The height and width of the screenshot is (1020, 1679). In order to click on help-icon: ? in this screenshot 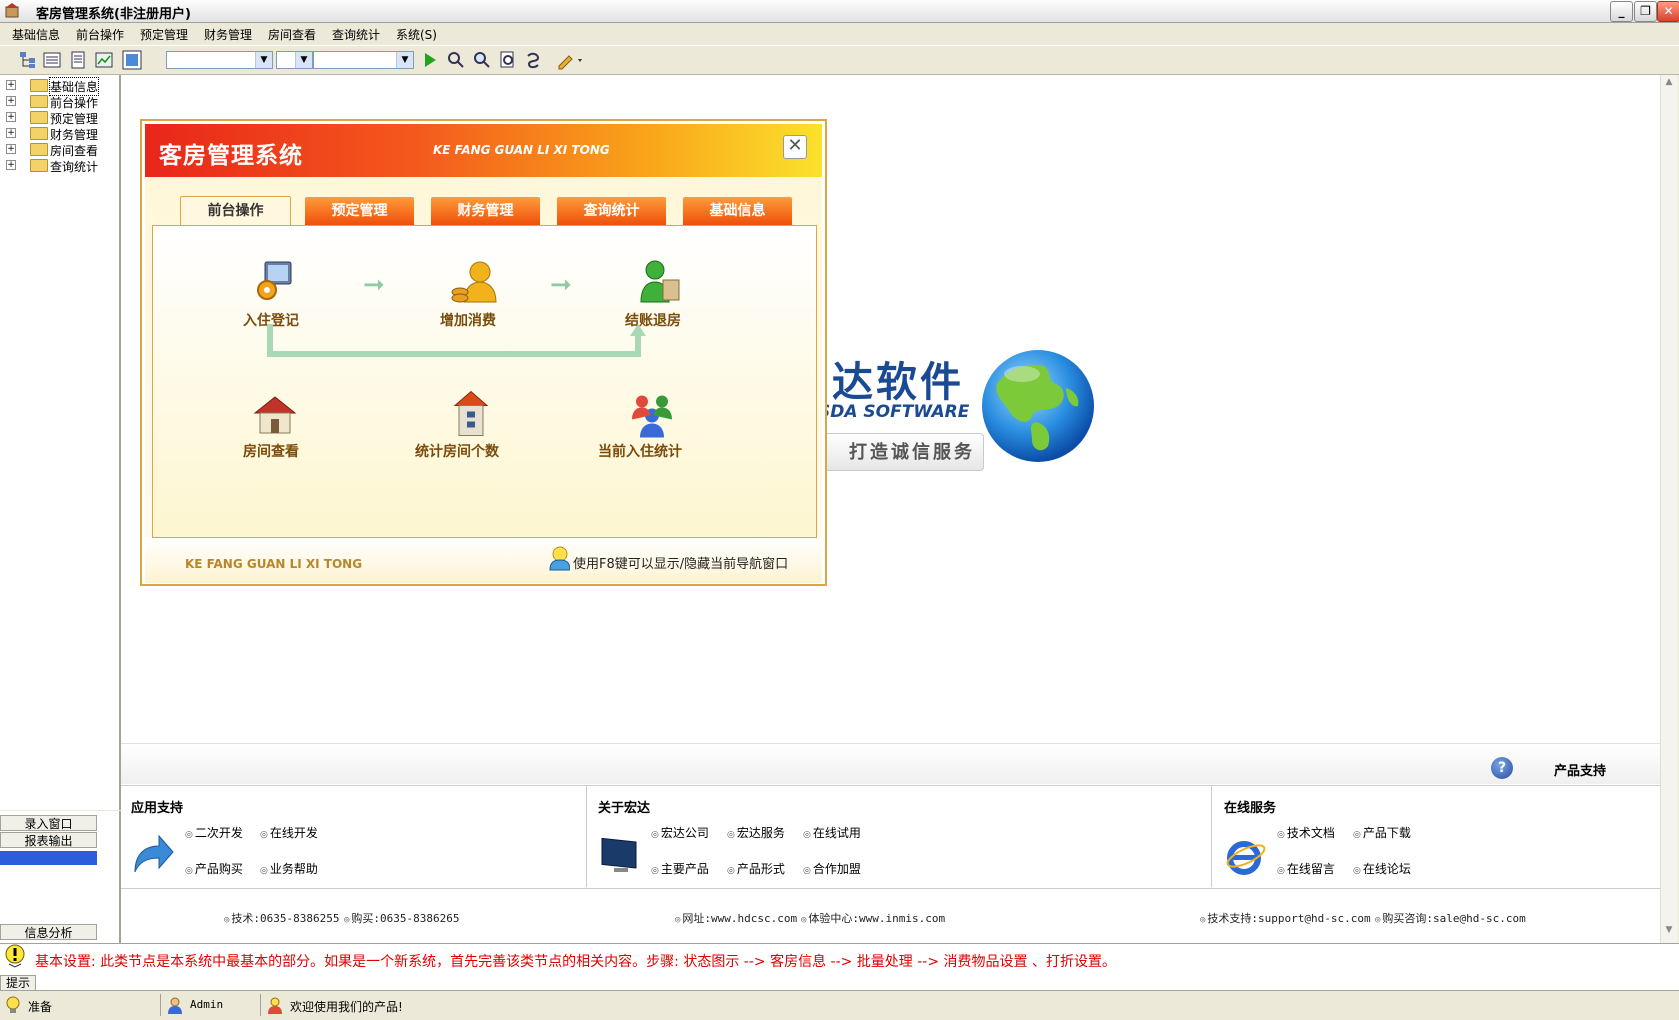, I will do `click(1502, 768)`.